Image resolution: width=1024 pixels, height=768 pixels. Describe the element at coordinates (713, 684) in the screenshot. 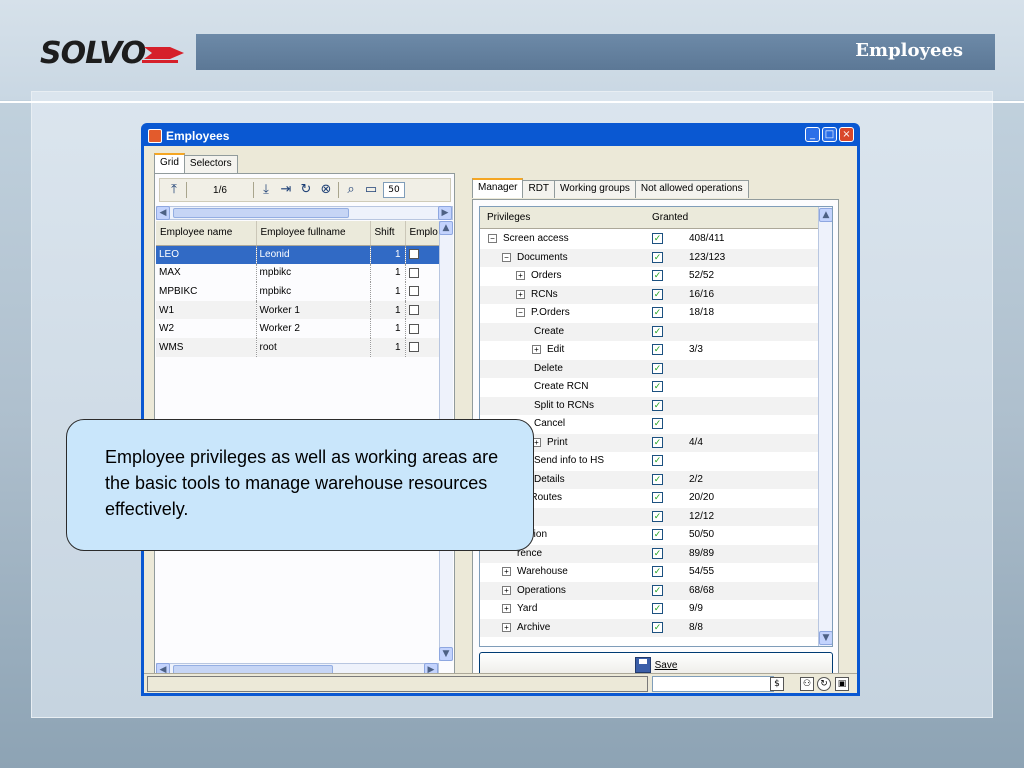

I see `status-input` at that location.